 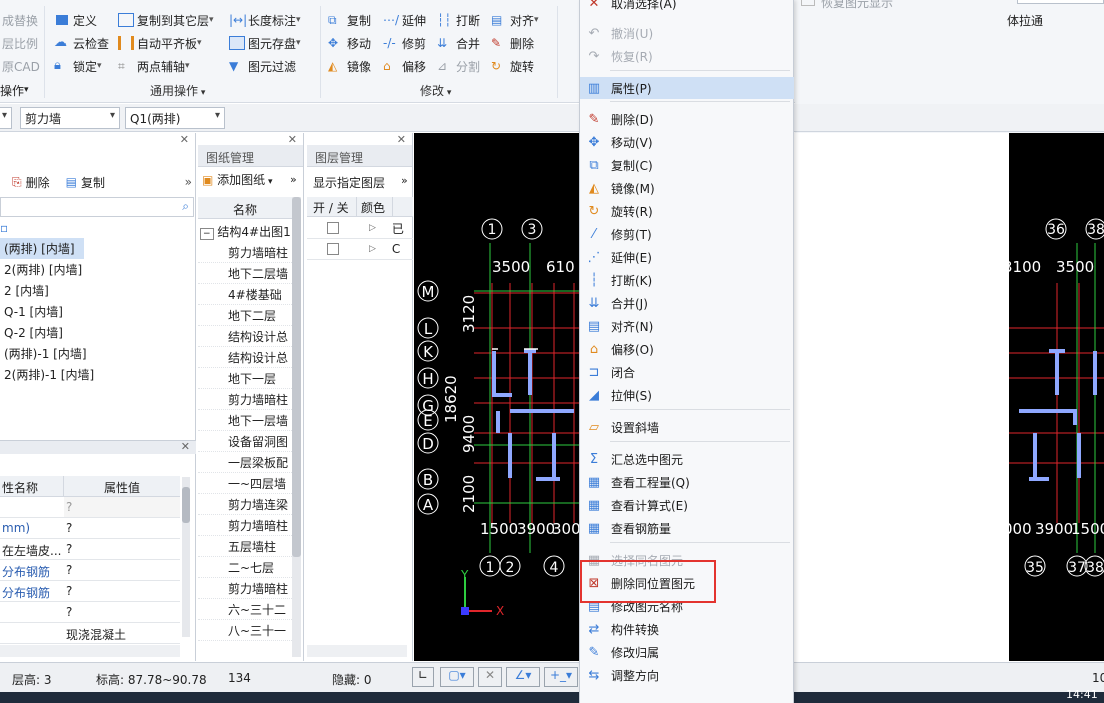 What do you see at coordinates (512, 66) in the screenshot?
I see `ribbon-rotate-button: ↻ 旋转` at bounding box center [512, 66].